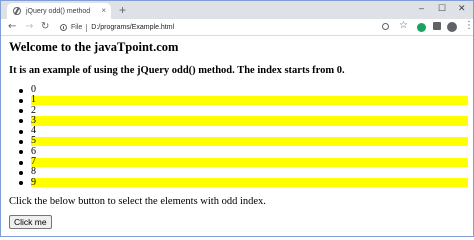 The image size is (474, 240). I want to click on list-item-label: 5, so click(33, 141).